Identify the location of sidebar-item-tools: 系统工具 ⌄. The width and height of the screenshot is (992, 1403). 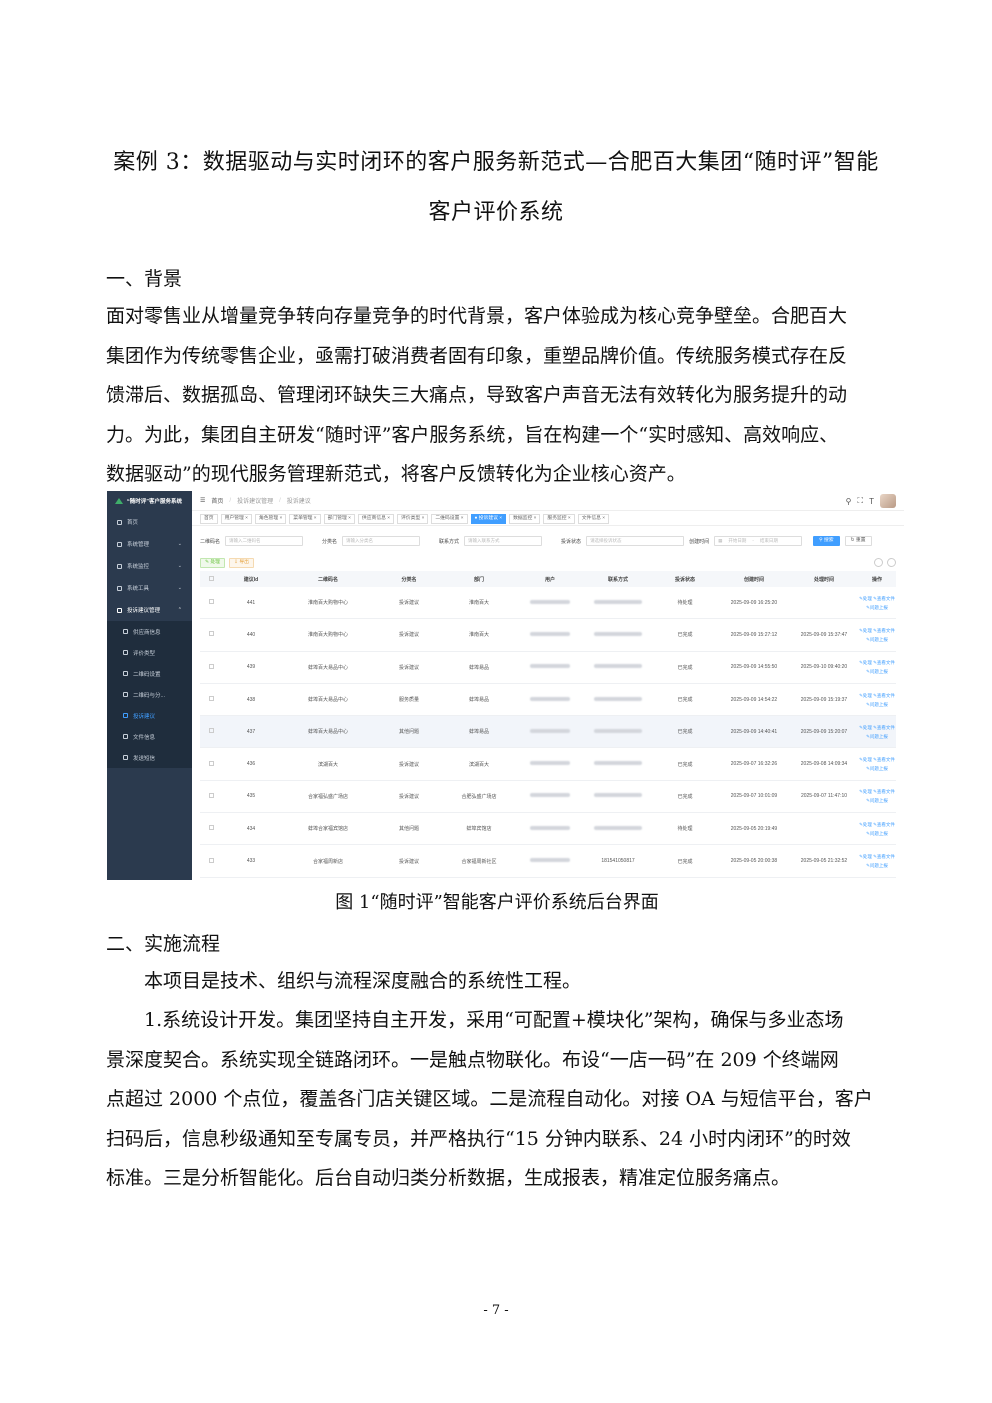
(149, 588).